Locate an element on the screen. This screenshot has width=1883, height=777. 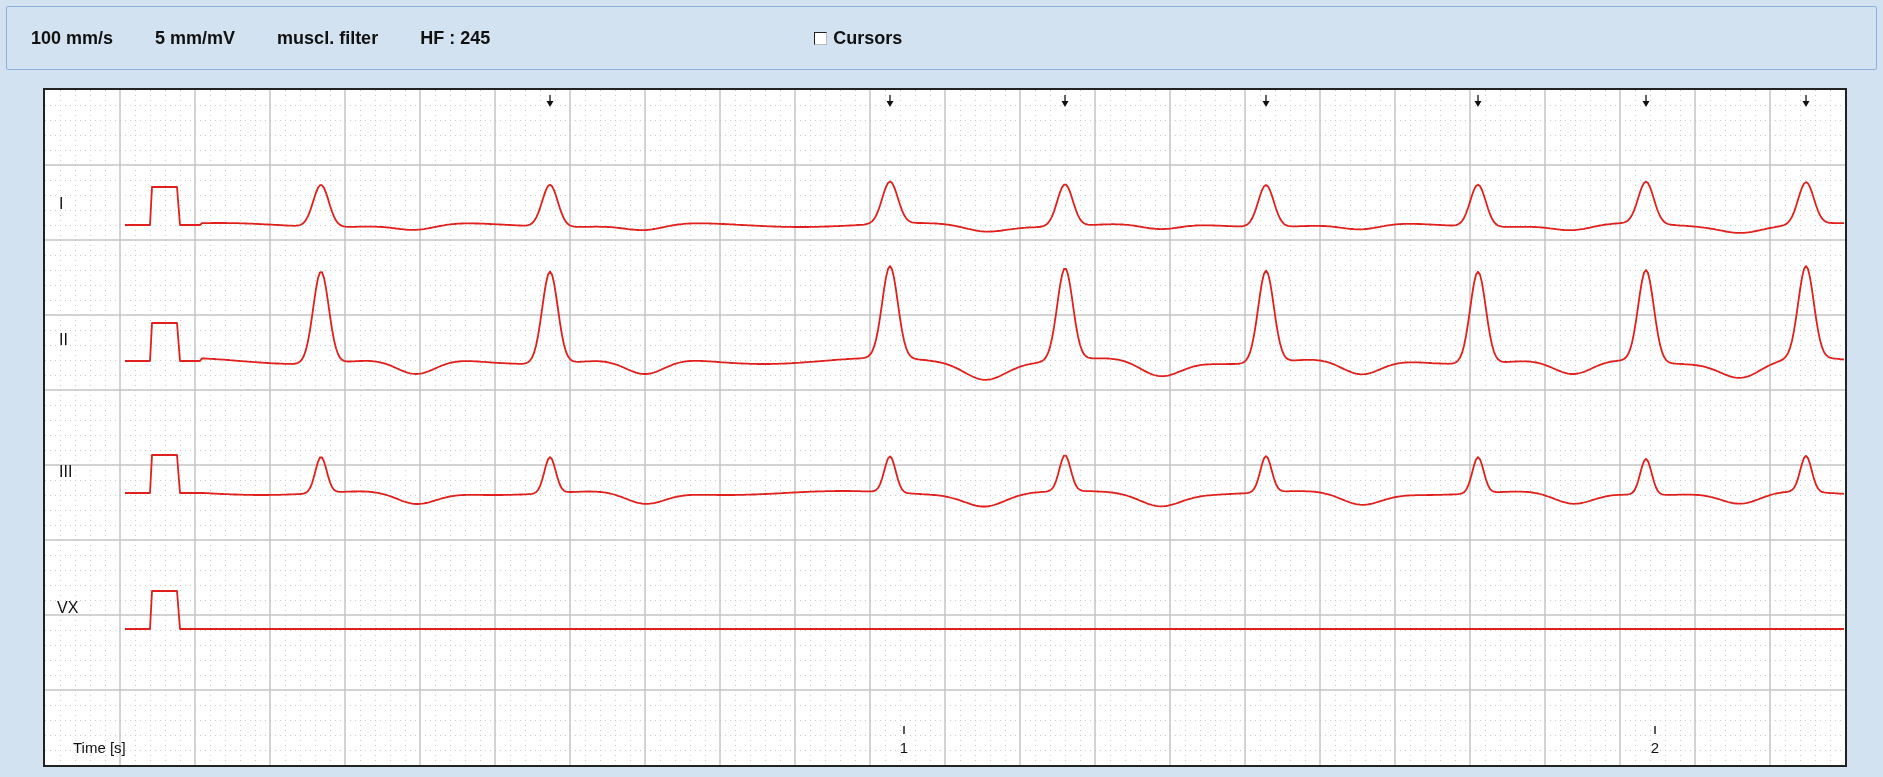
setting-label: 5 mm/mV is located at coordinates (195, 38).